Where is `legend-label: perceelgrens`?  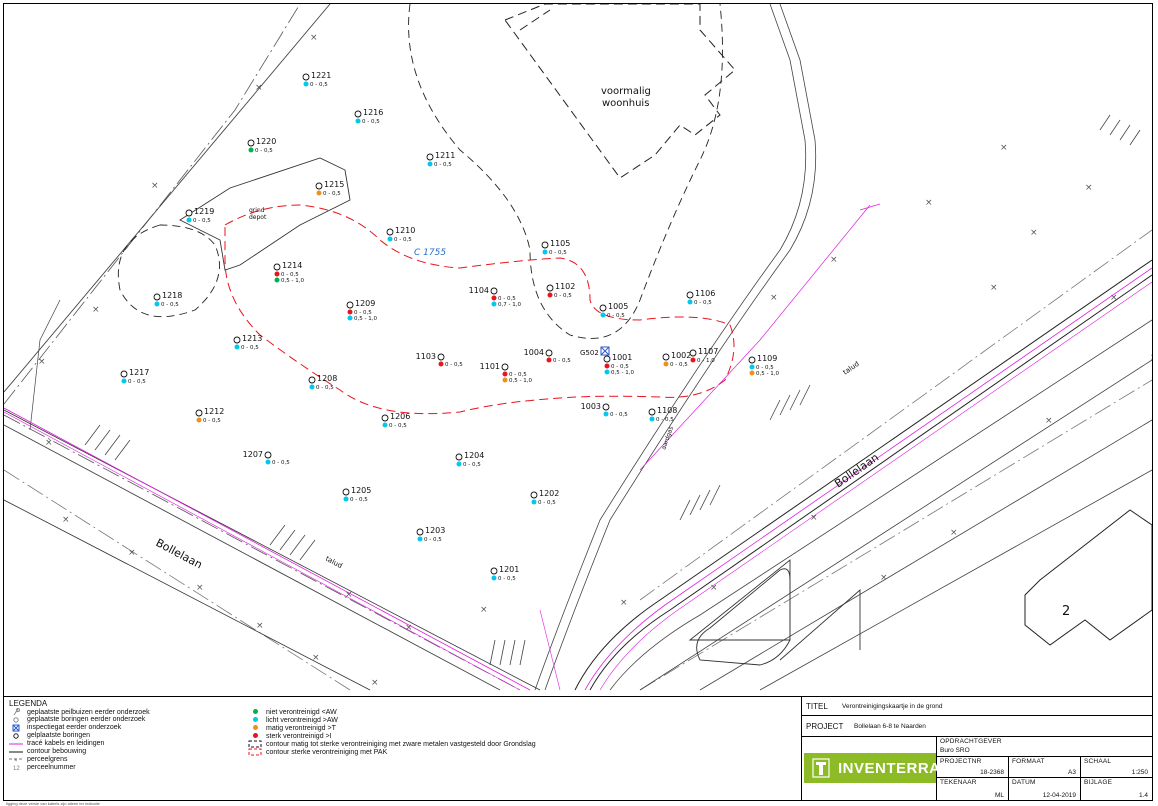
legend-label: perceelgrens is located at coordinates (47, 759).